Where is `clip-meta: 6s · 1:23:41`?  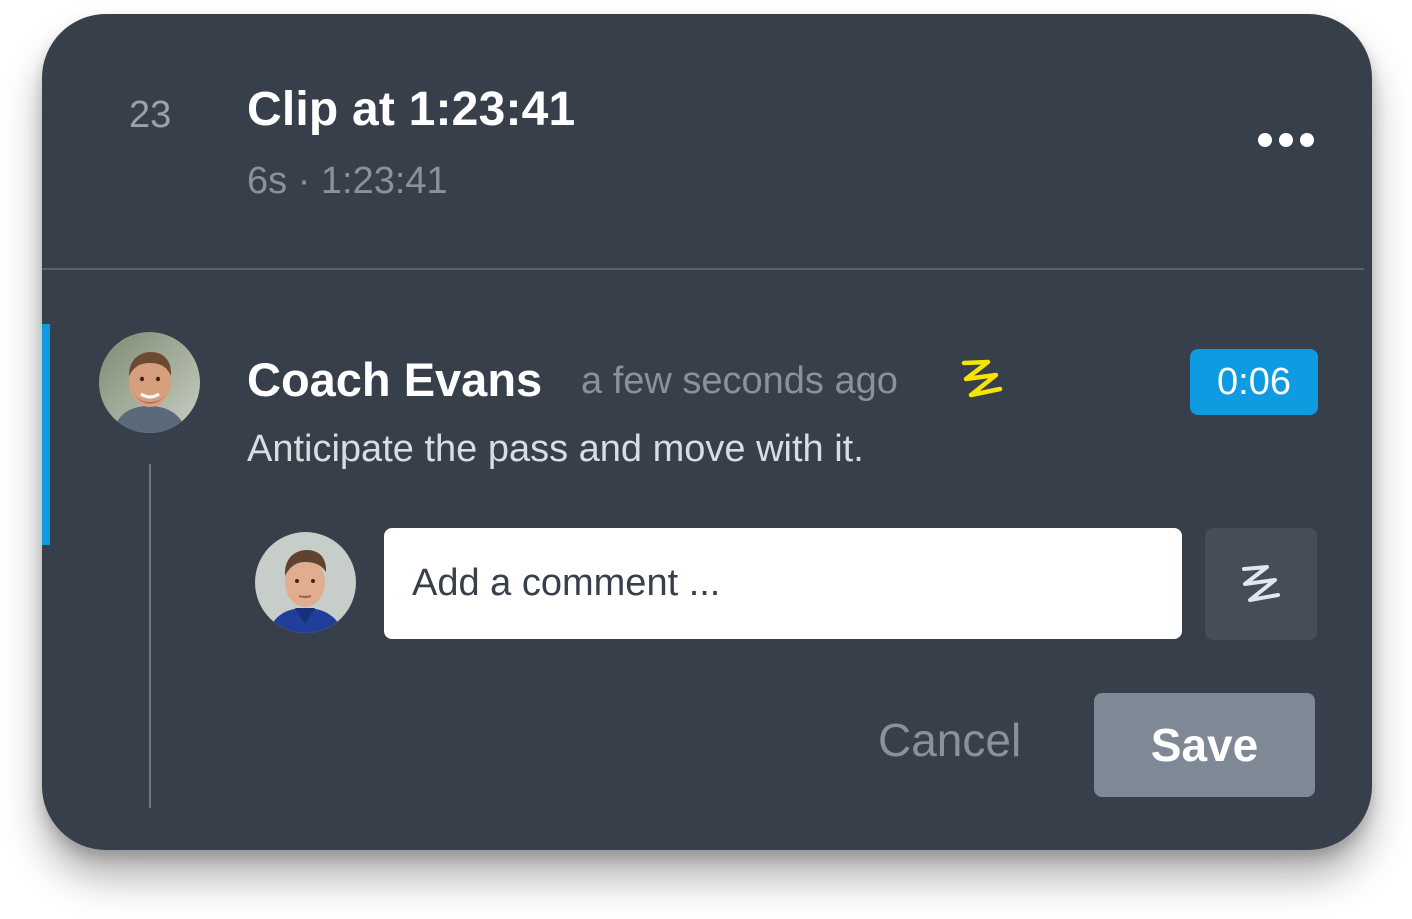 clip-meta: 6s · 1:23:41 is located at coordinates (347, 181).